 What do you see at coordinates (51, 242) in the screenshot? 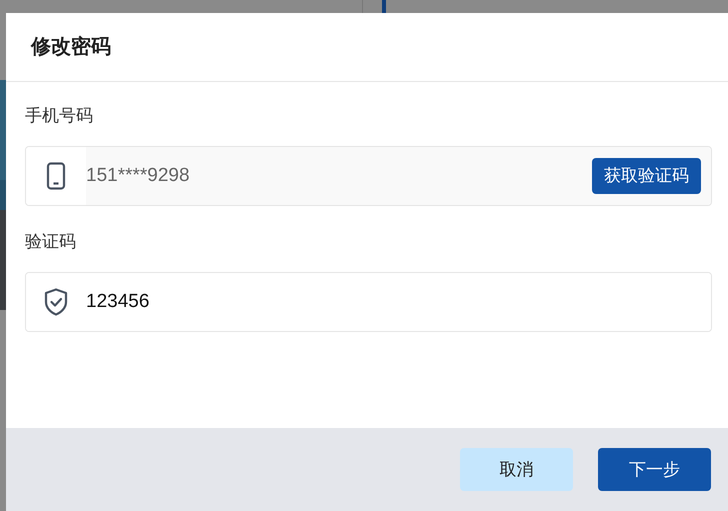
I see `field-label: 验证码` at bounding box center [51, 242].